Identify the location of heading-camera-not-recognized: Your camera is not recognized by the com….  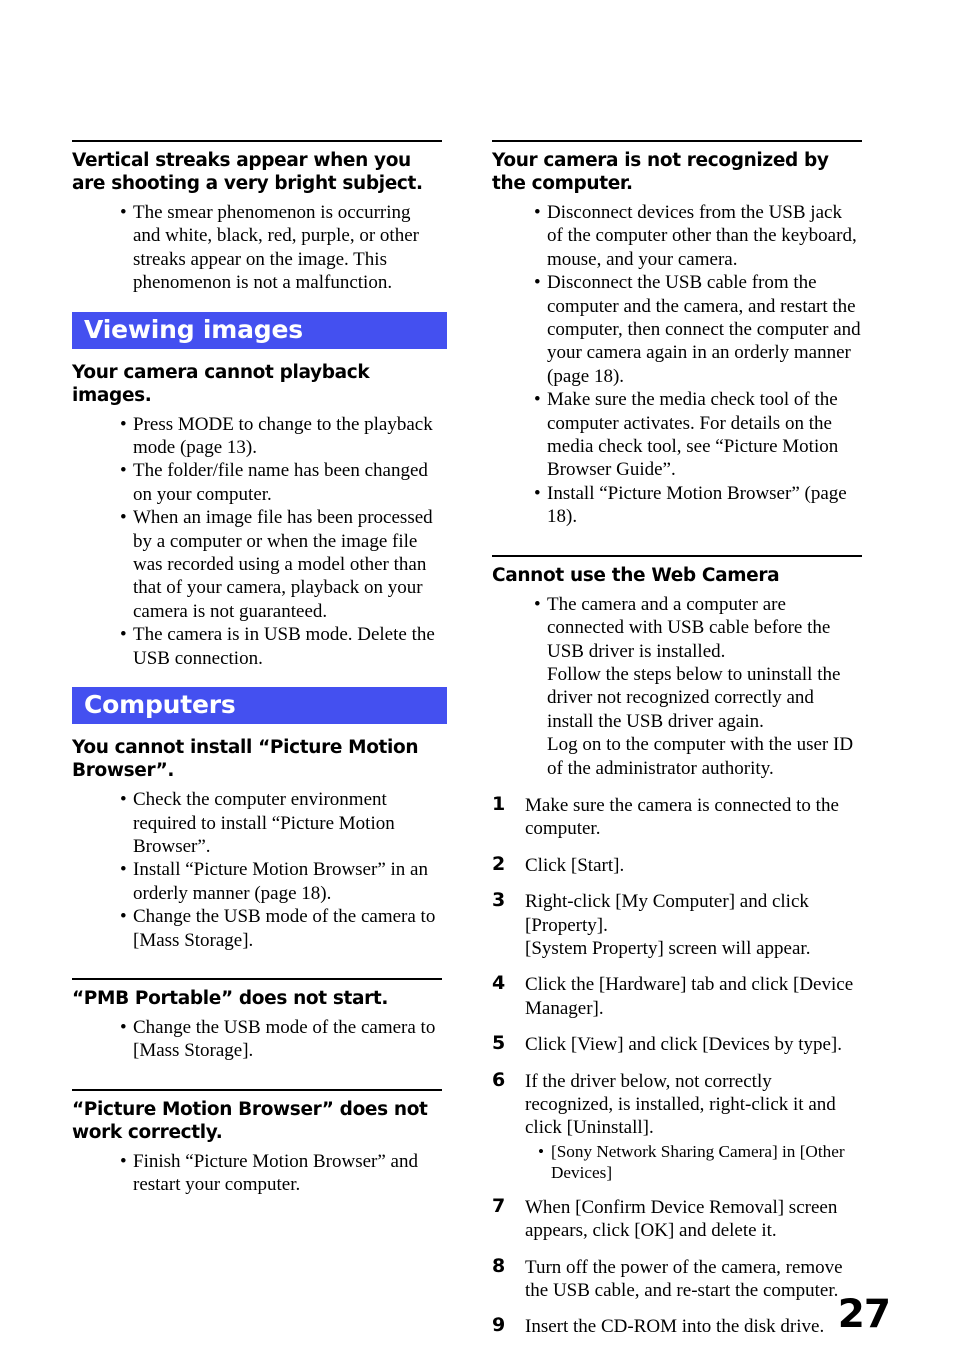
(660, 172).